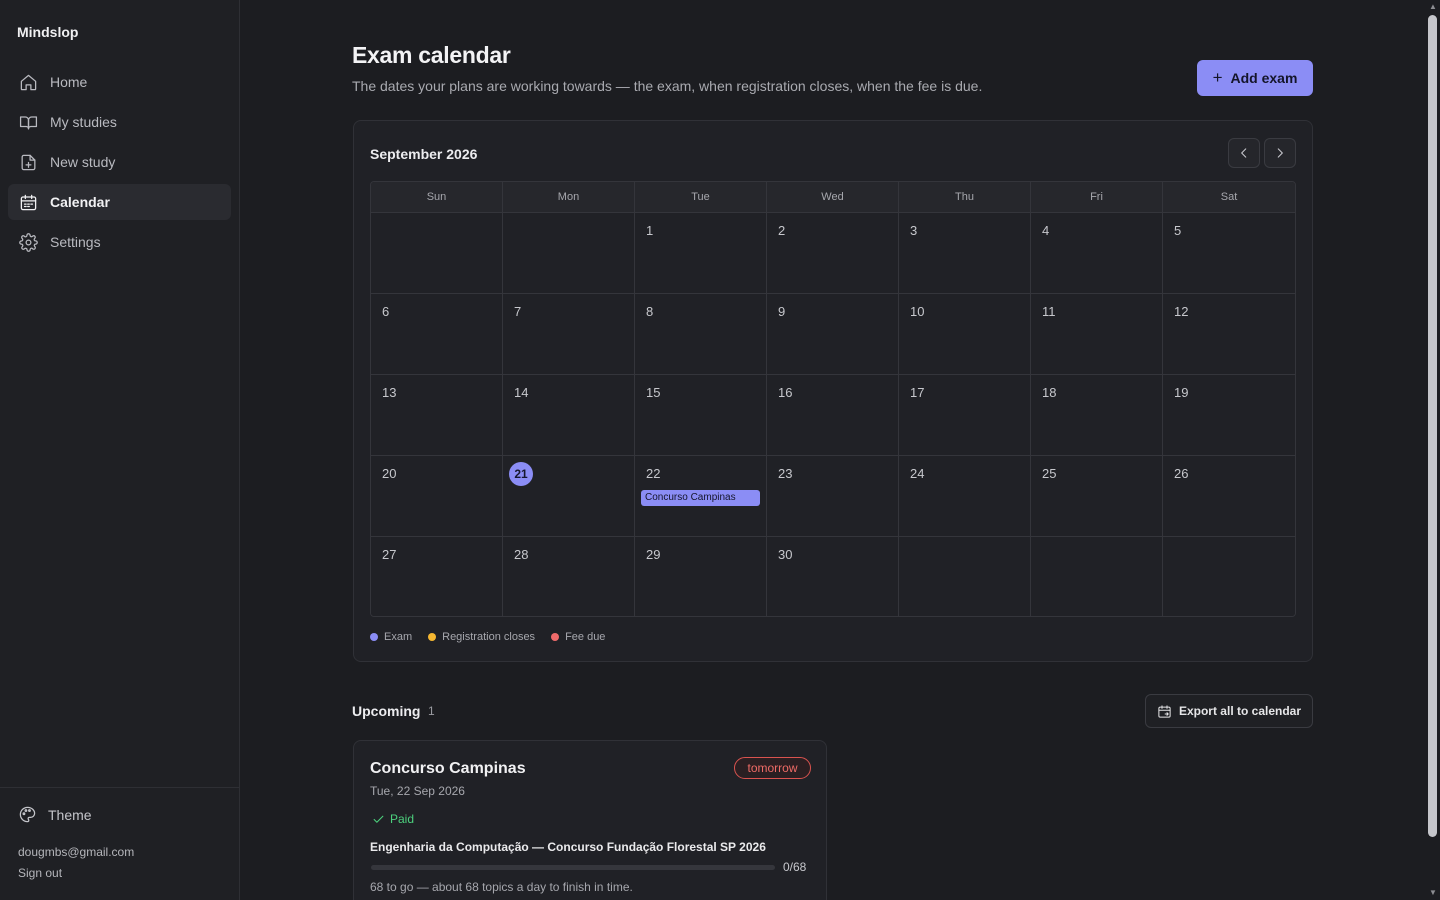 The height and width of the screenshot is (900, 1440). Describe the element at coordinates (833, 496) in the screenshot. I see `calendar-day-cell: 23` at that location.